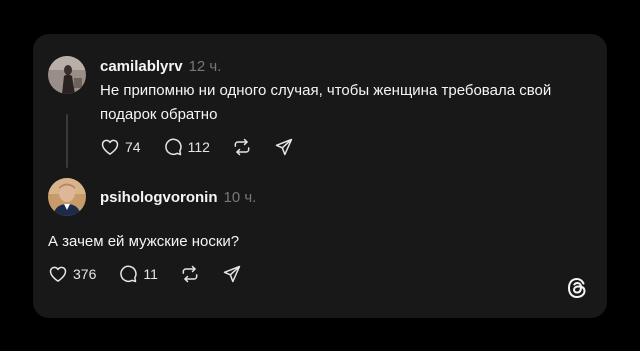 The width and height of the screenshot is (640, 351). I want to click on post-header: psihologvoronin 10 ч., so click(178, 197).